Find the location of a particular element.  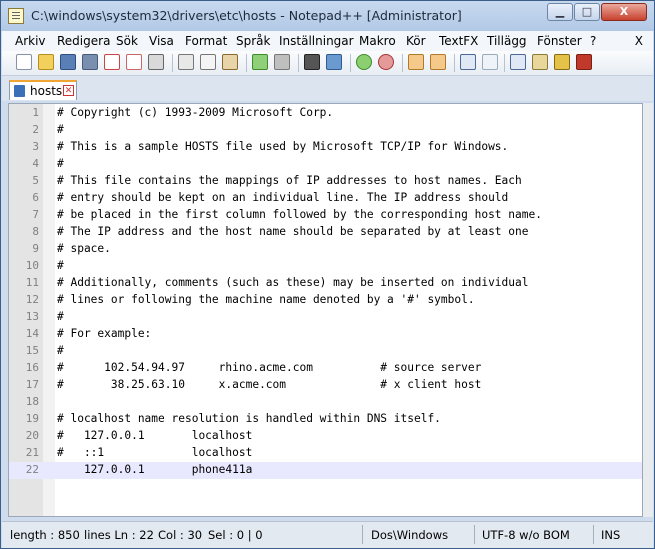

line-number: 8 is located at coordinates (35, 231).